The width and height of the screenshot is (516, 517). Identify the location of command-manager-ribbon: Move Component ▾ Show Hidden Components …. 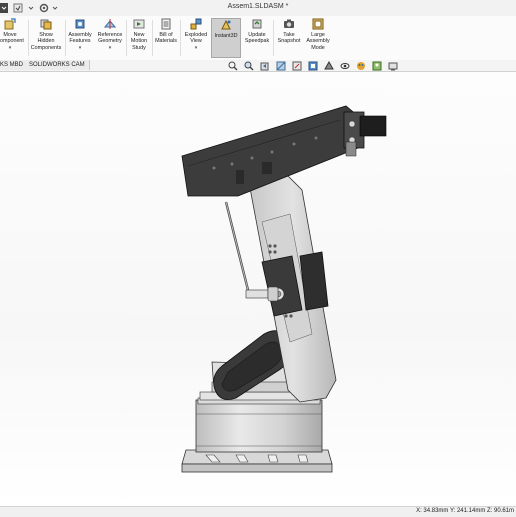
(258, 38).